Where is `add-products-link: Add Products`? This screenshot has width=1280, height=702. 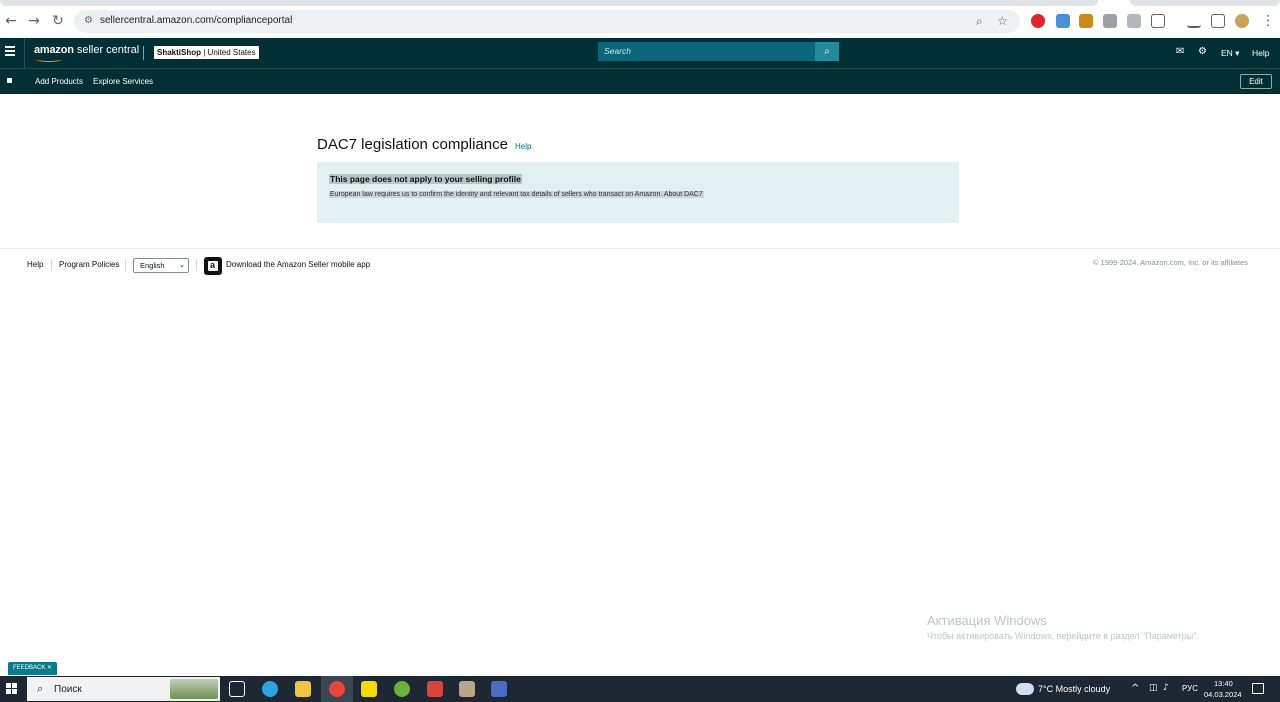 add-products-link: Add Products is located at coordinates (59, 81).